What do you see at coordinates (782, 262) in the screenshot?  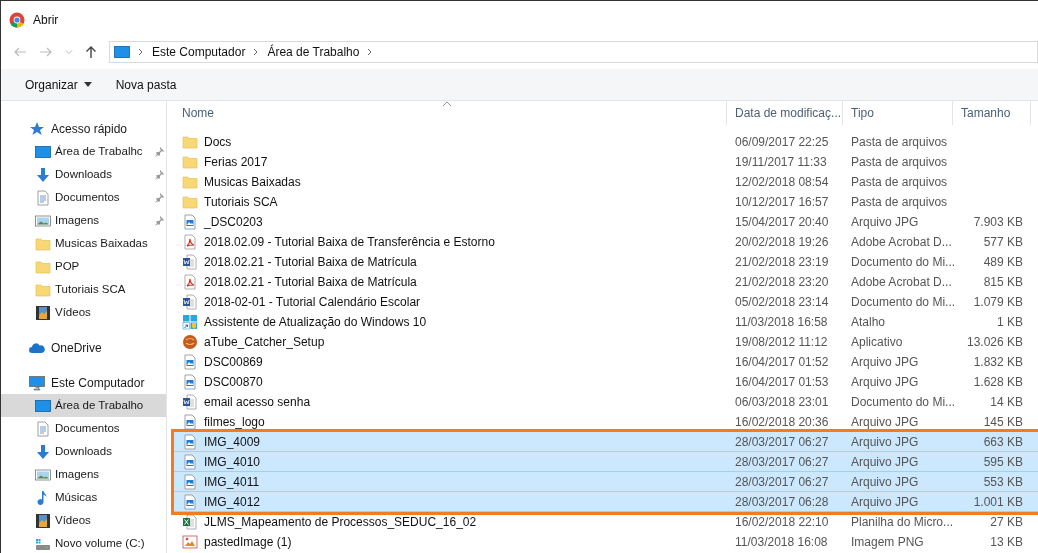 I see `modified-date: 21/02/2018 23:19` at bounding box center [782, 262].